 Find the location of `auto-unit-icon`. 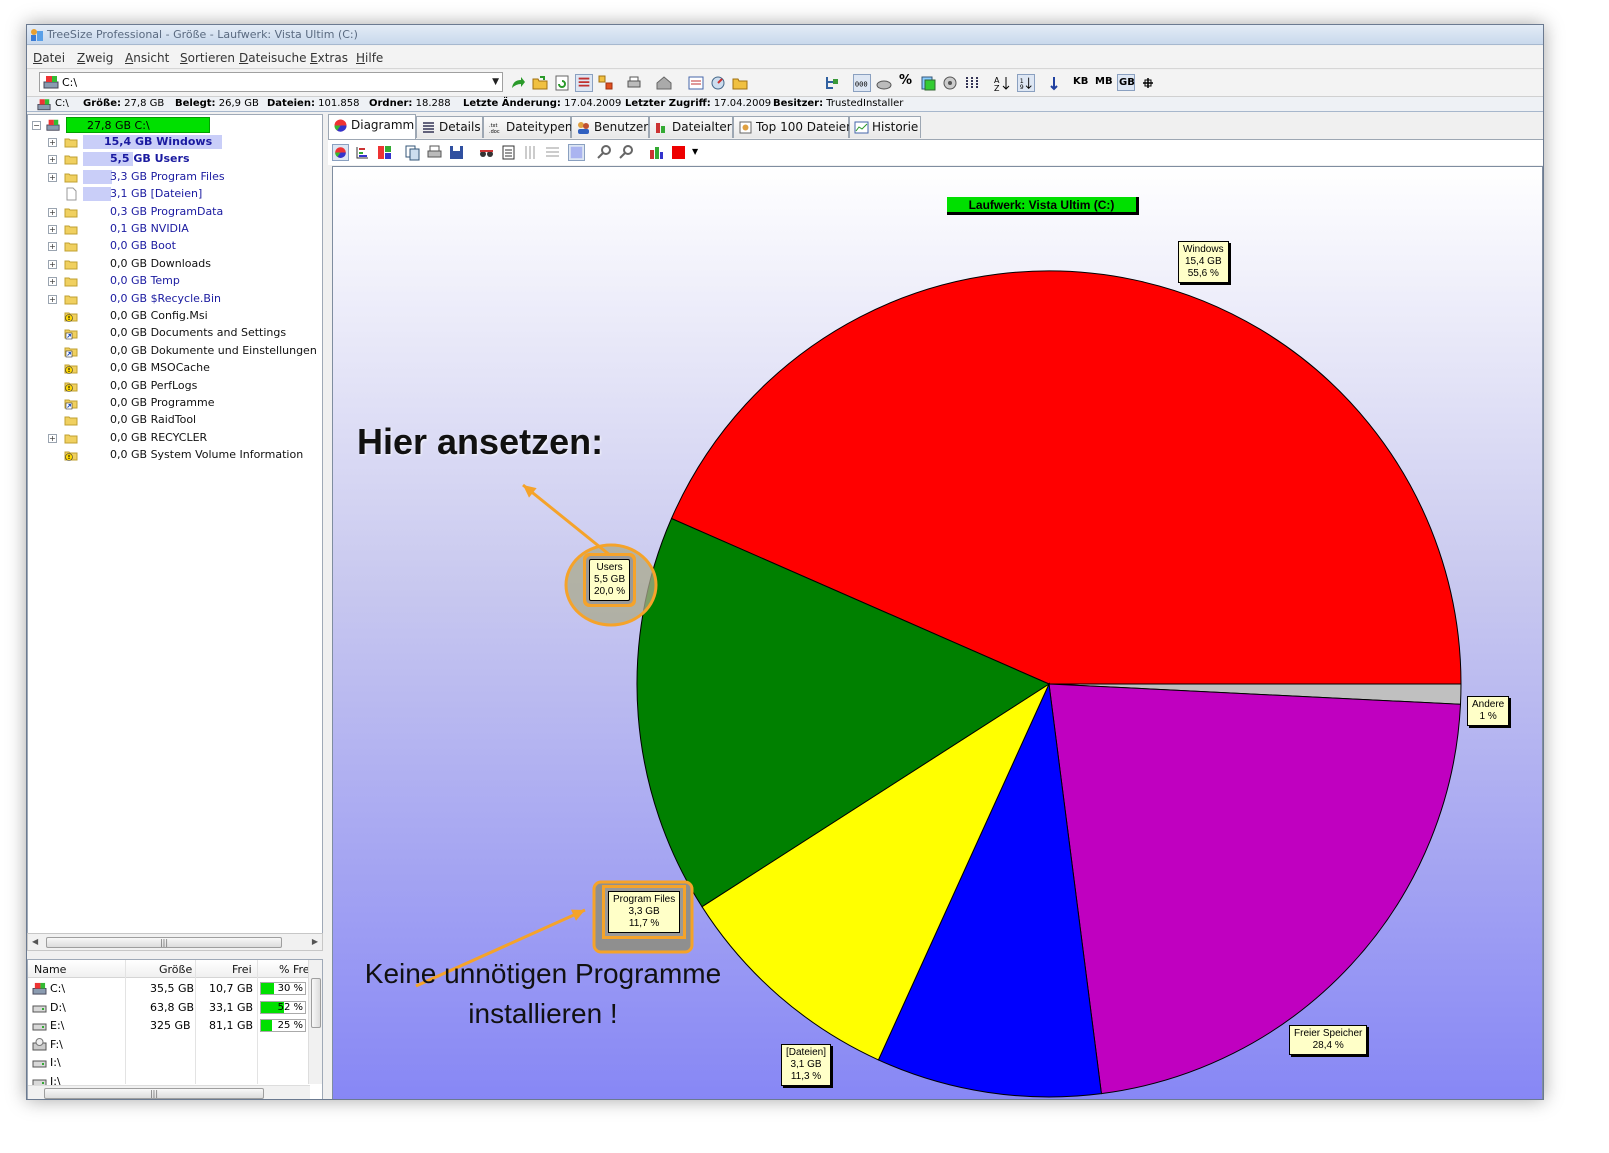

auto-unit-icon is located at coordinates (1148, 83).